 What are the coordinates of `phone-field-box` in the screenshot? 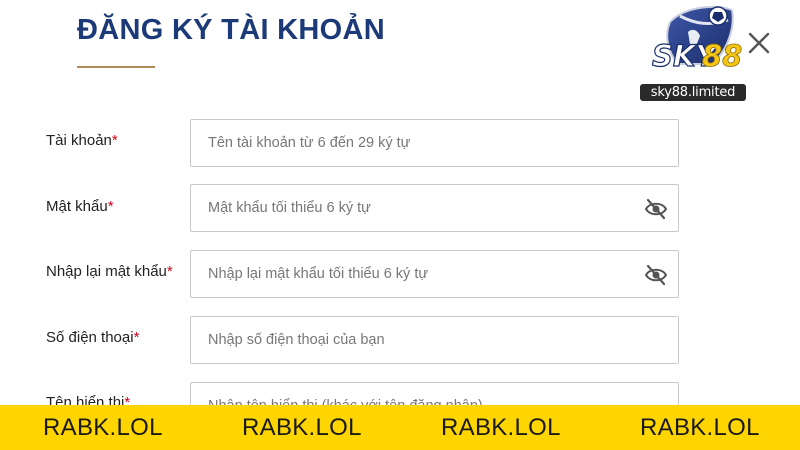 It's located at (434, 340).